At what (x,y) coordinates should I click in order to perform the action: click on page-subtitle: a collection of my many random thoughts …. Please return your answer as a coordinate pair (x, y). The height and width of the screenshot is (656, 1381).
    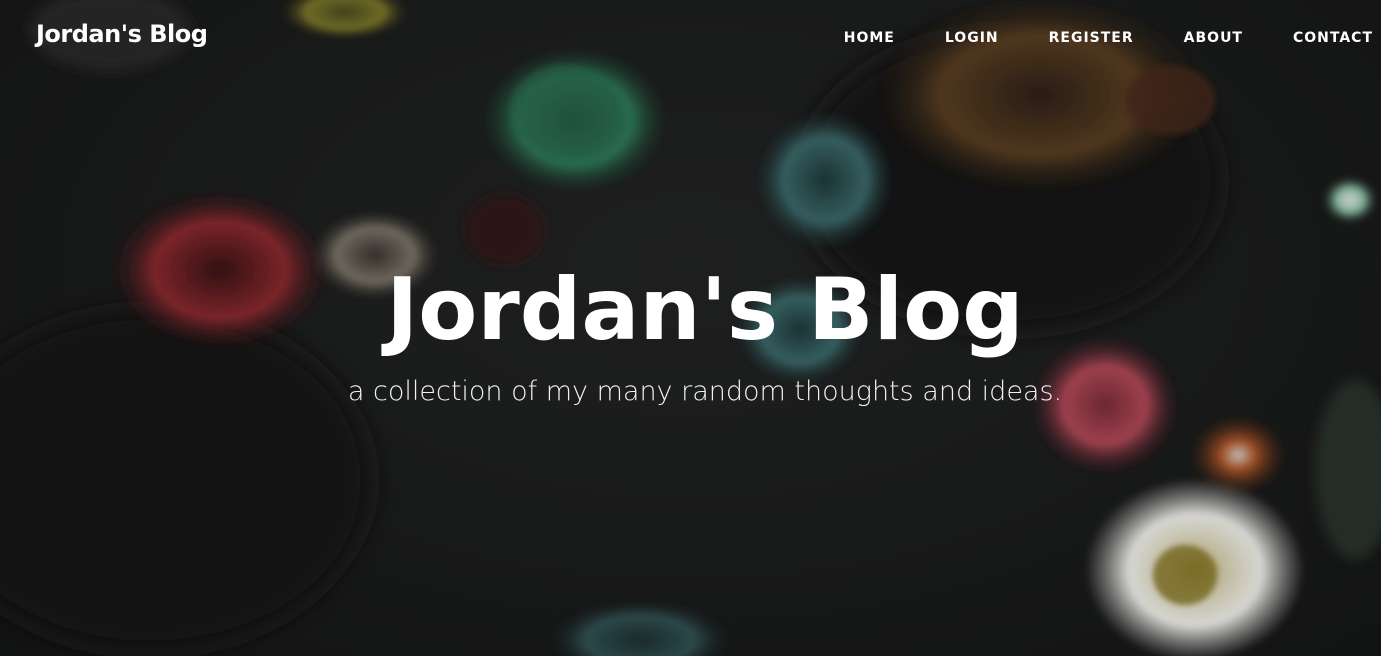
    Looking at the image, I should click on (705, 391).